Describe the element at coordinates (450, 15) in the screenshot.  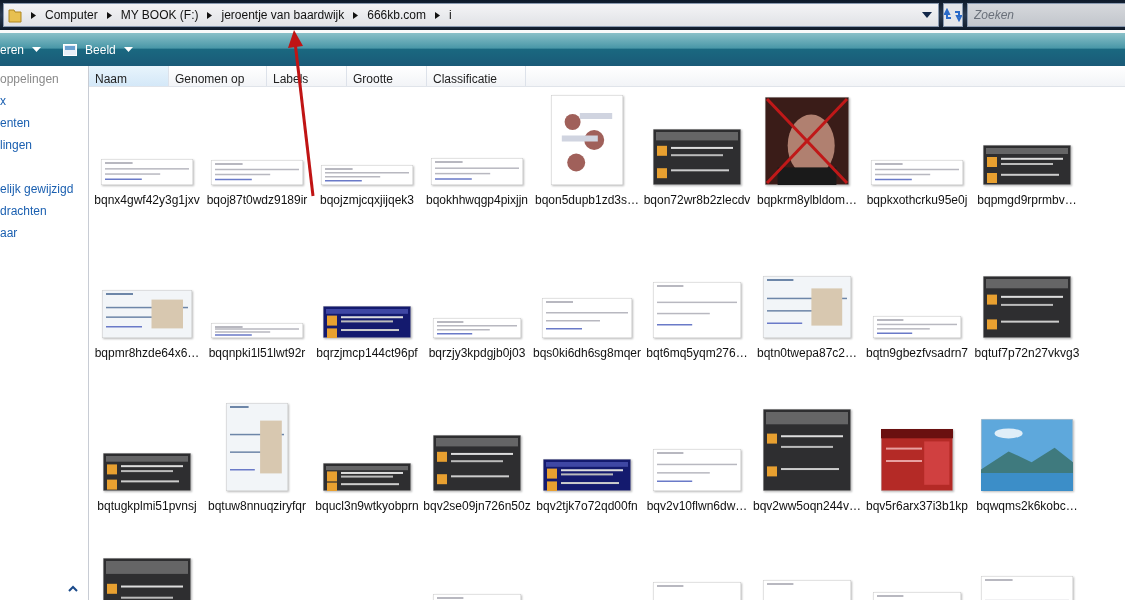
I see `breadcrumb: i` at that location.